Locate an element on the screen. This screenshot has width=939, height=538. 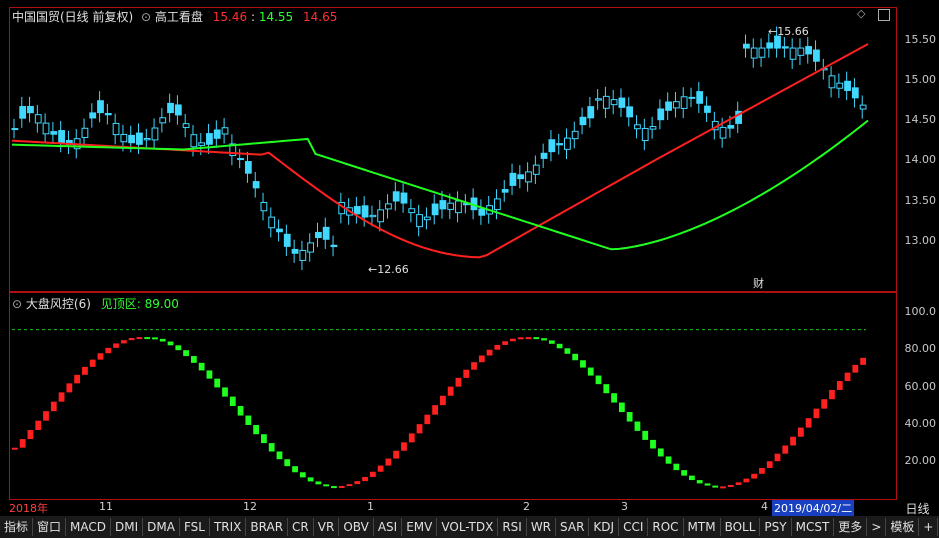
toolbar-button-27: + is located at coordinates (929, 527).